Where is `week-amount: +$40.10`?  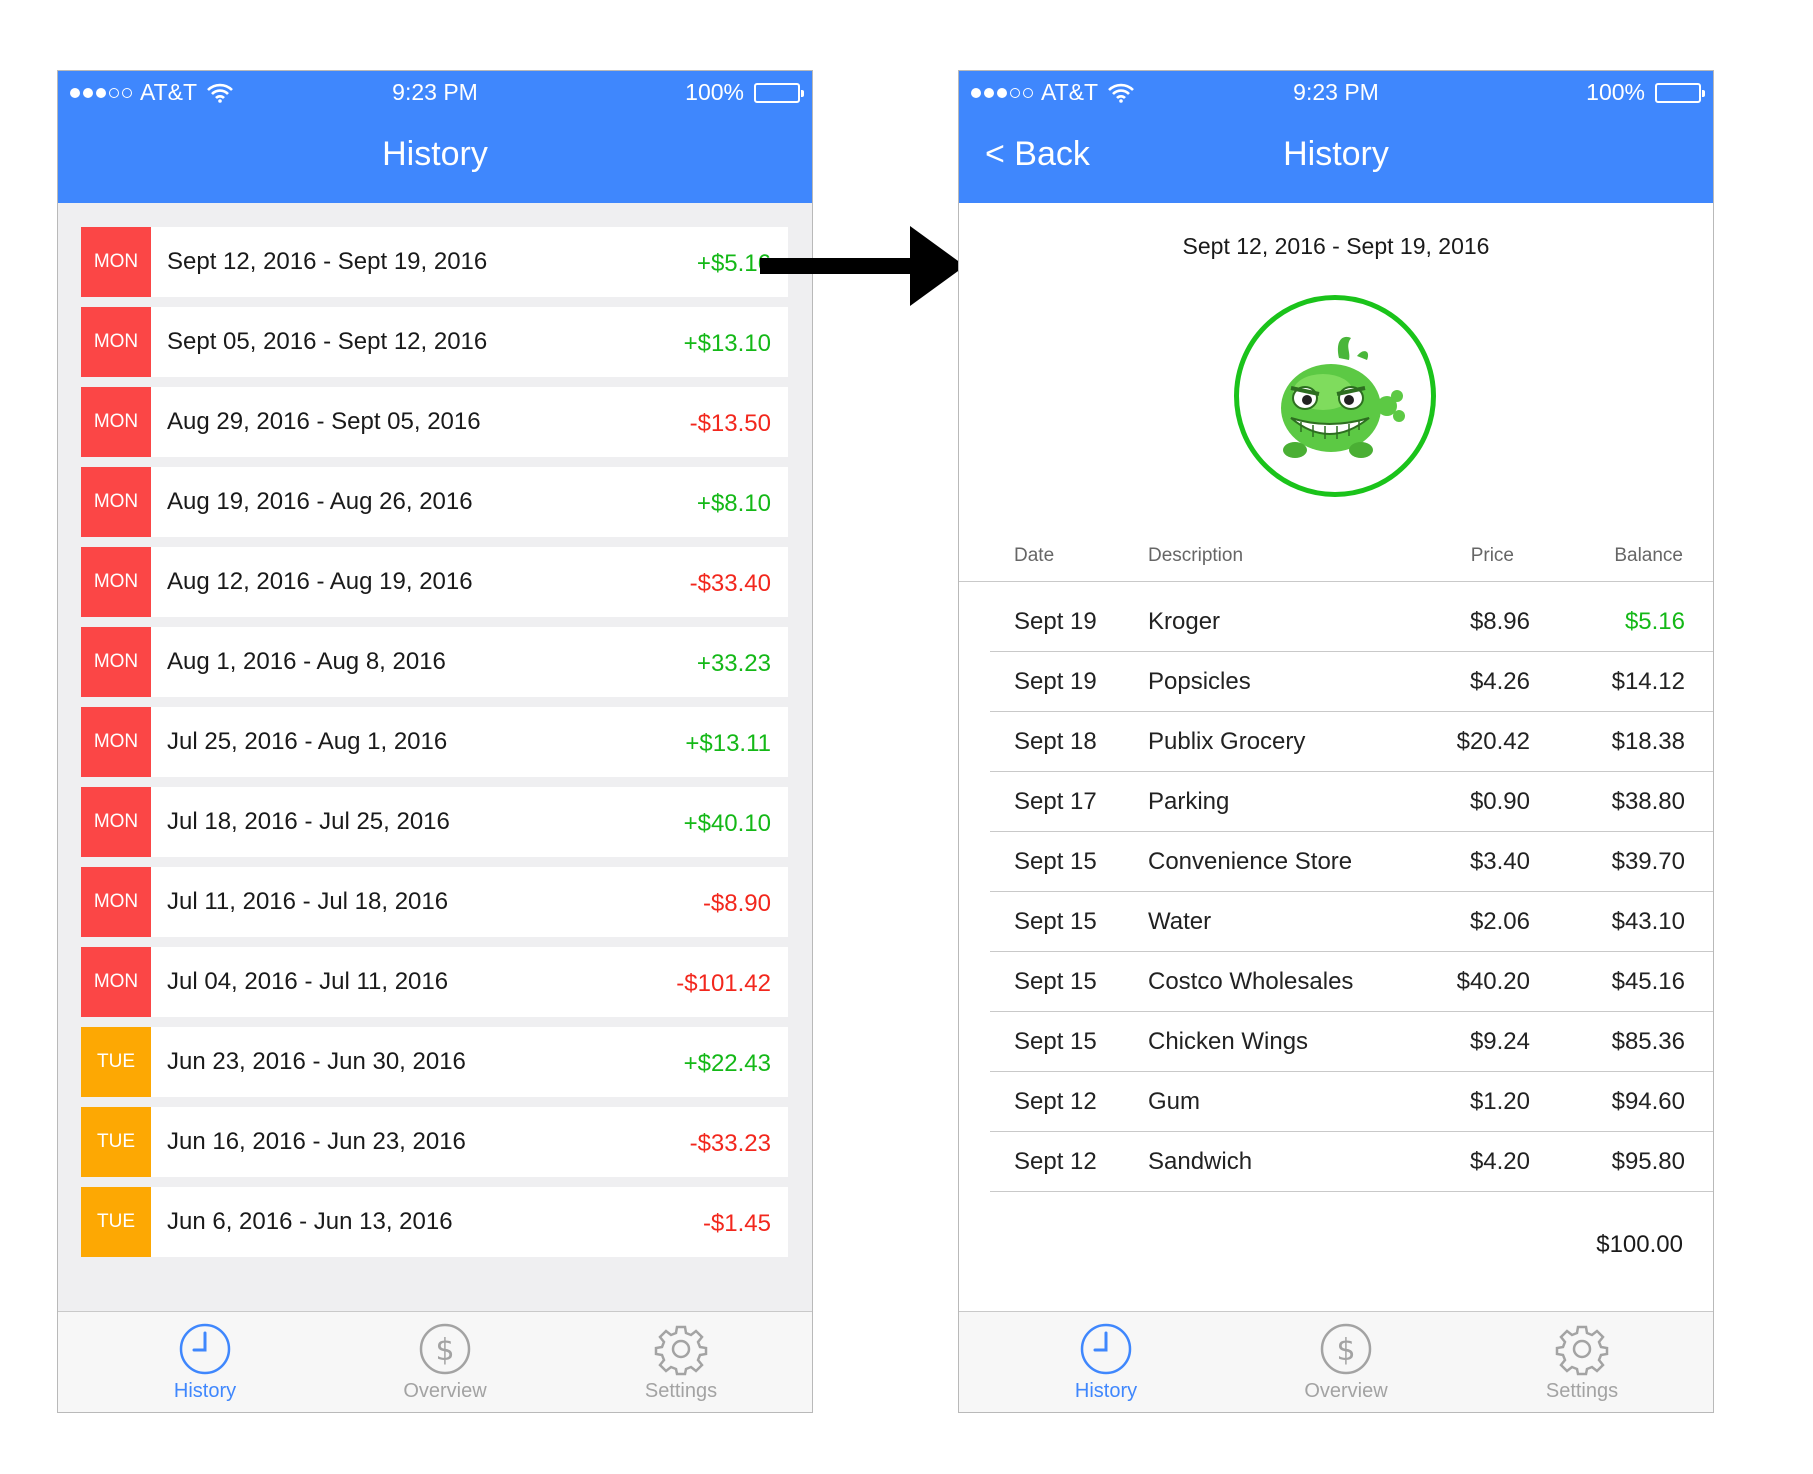 week-amount: +$40.10 is located at coordinates (727, 823).